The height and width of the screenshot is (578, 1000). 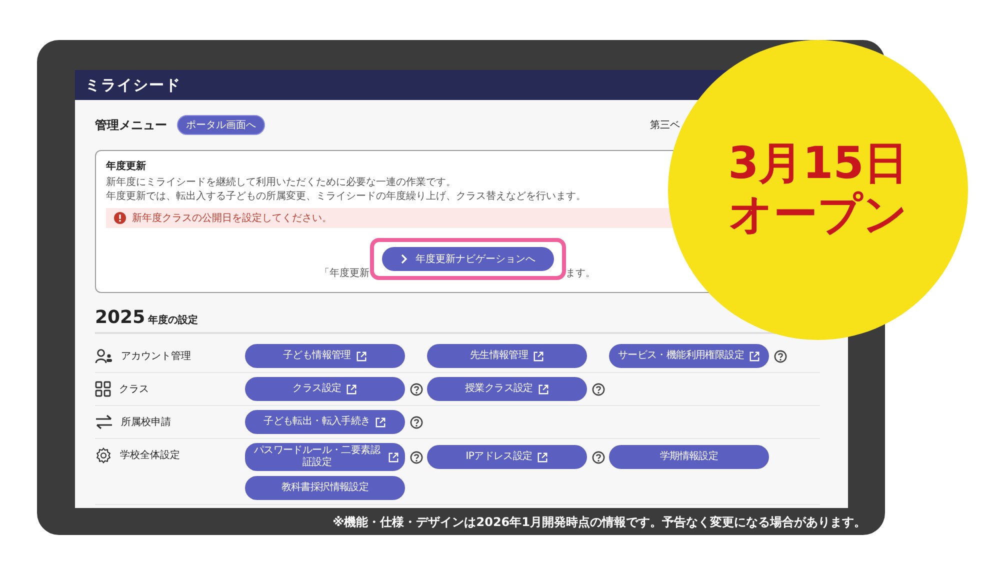 What do you see at coordinates (507, 389) in the screenshot?
I see `settings-button: 授業クラス設定` at bounding box center [507, 389].